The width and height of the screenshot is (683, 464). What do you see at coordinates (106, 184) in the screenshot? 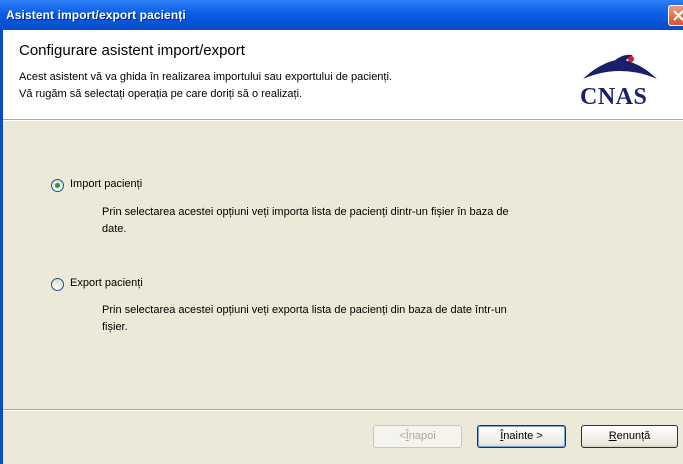
I see `import-option-label: Import pacienți` at bounding box center [106, 184].